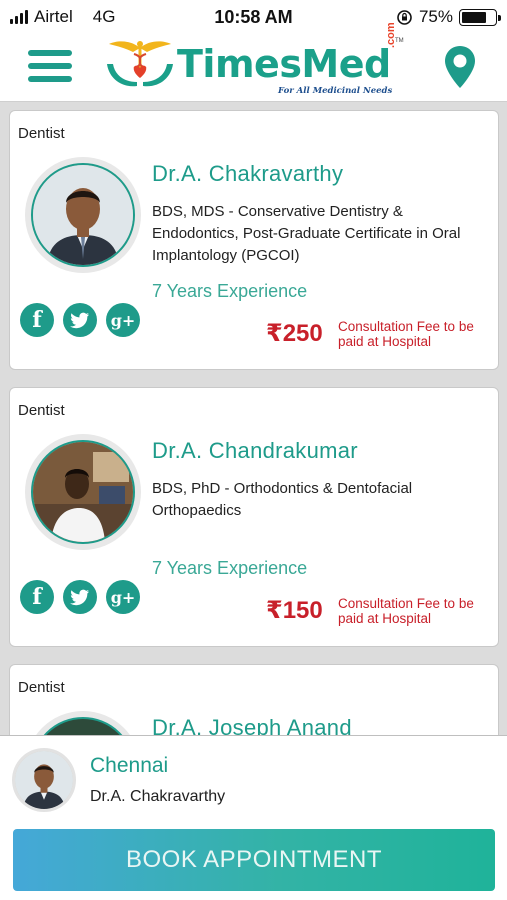 The image size is (507, 900). I want to click on logo-domain: .com, so click(391, 35).